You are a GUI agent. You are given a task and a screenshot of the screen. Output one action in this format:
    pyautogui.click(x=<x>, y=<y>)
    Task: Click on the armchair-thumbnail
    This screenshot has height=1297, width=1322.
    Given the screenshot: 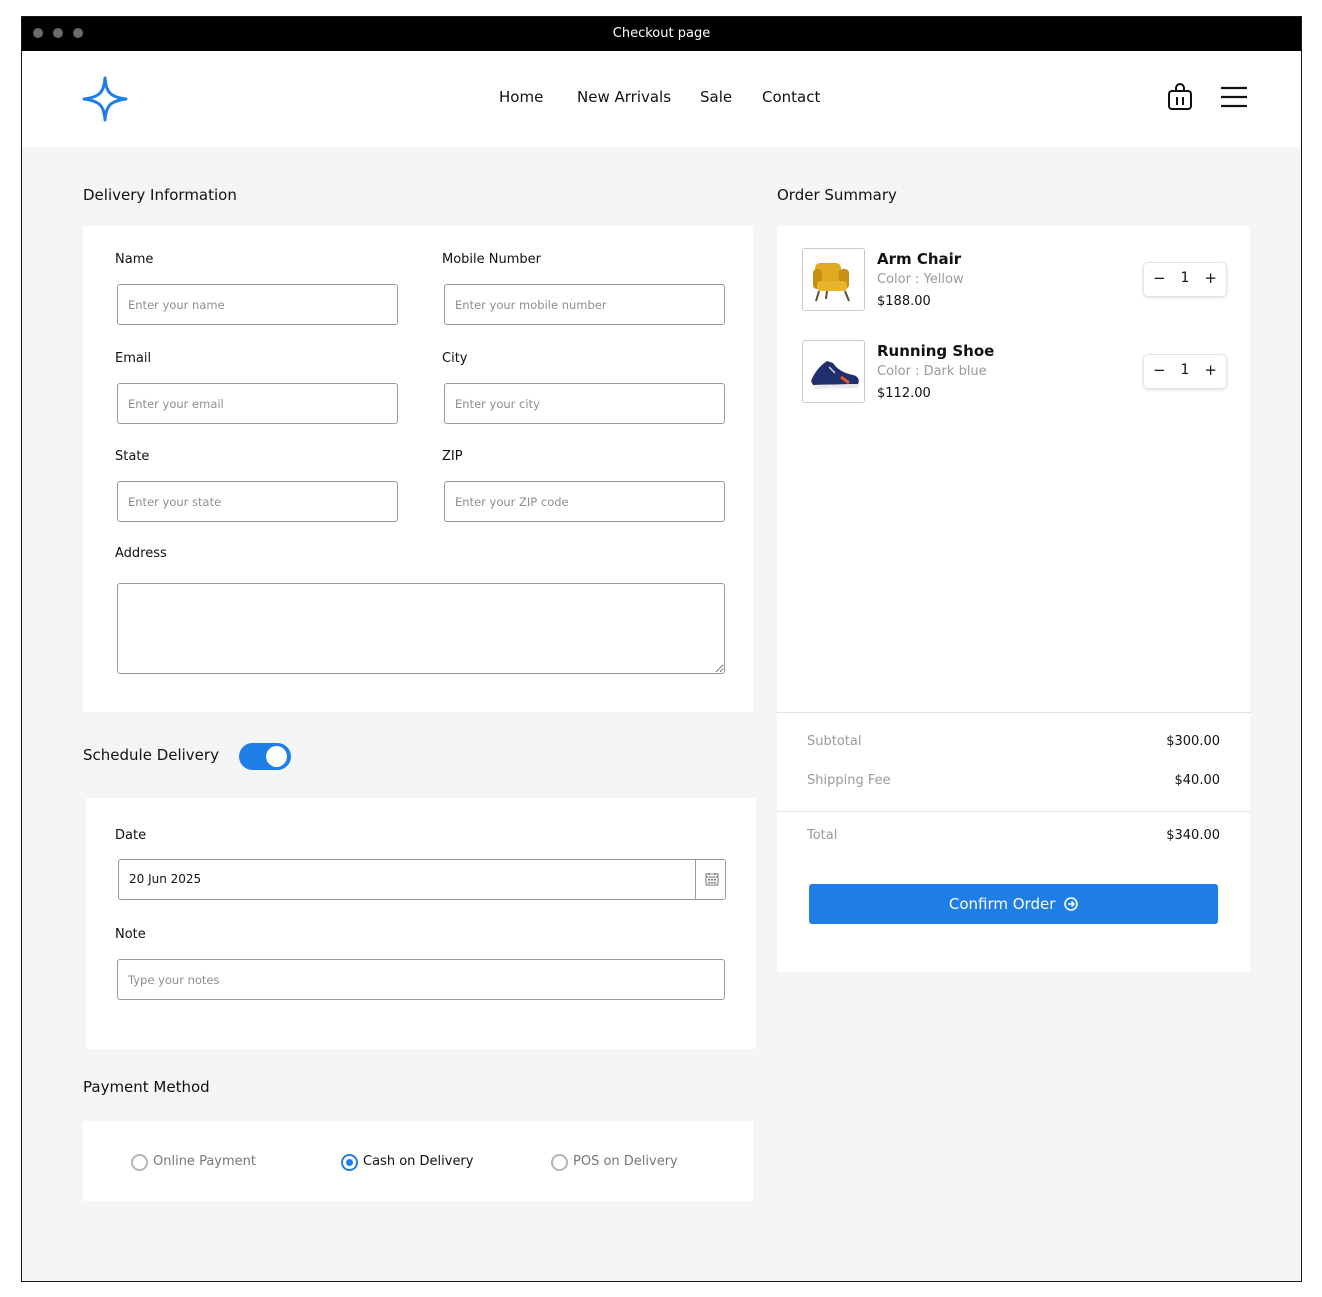 What is the action you would take?
    pyautogui.click(x=833, y=279)
    